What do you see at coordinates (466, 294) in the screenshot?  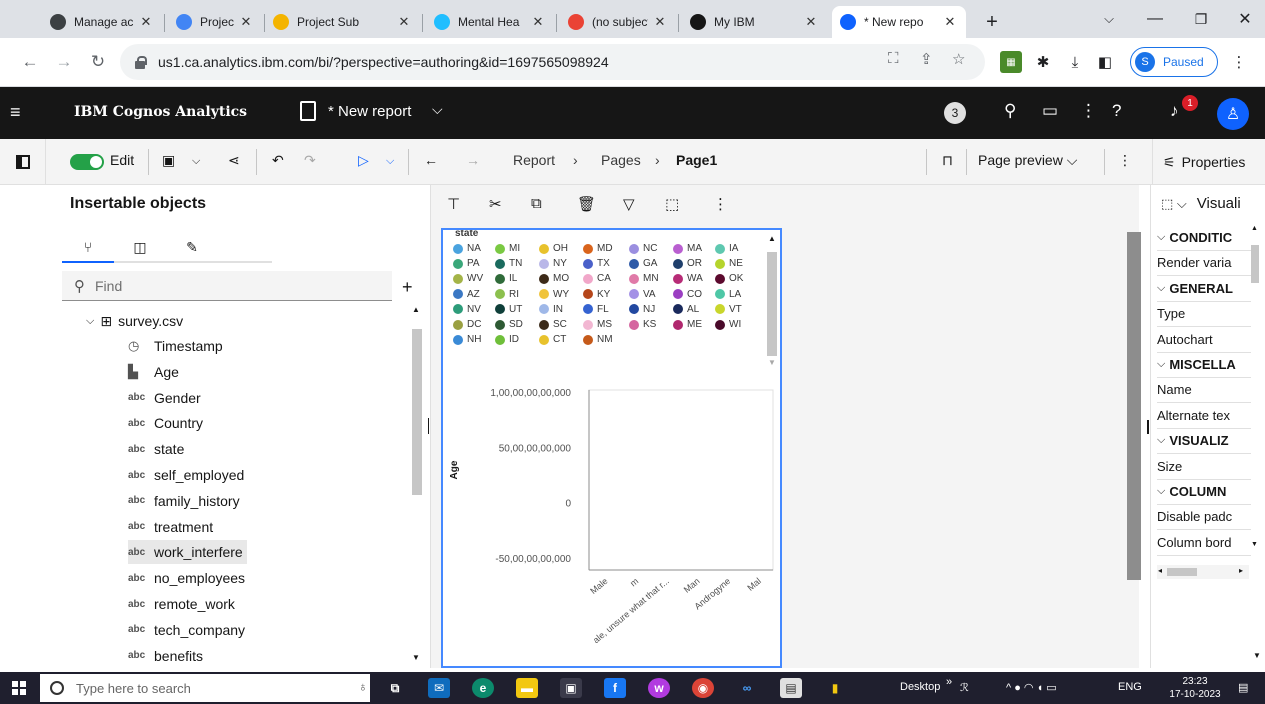 I see `legend-item: AZ` at bounding box center [466, 294].